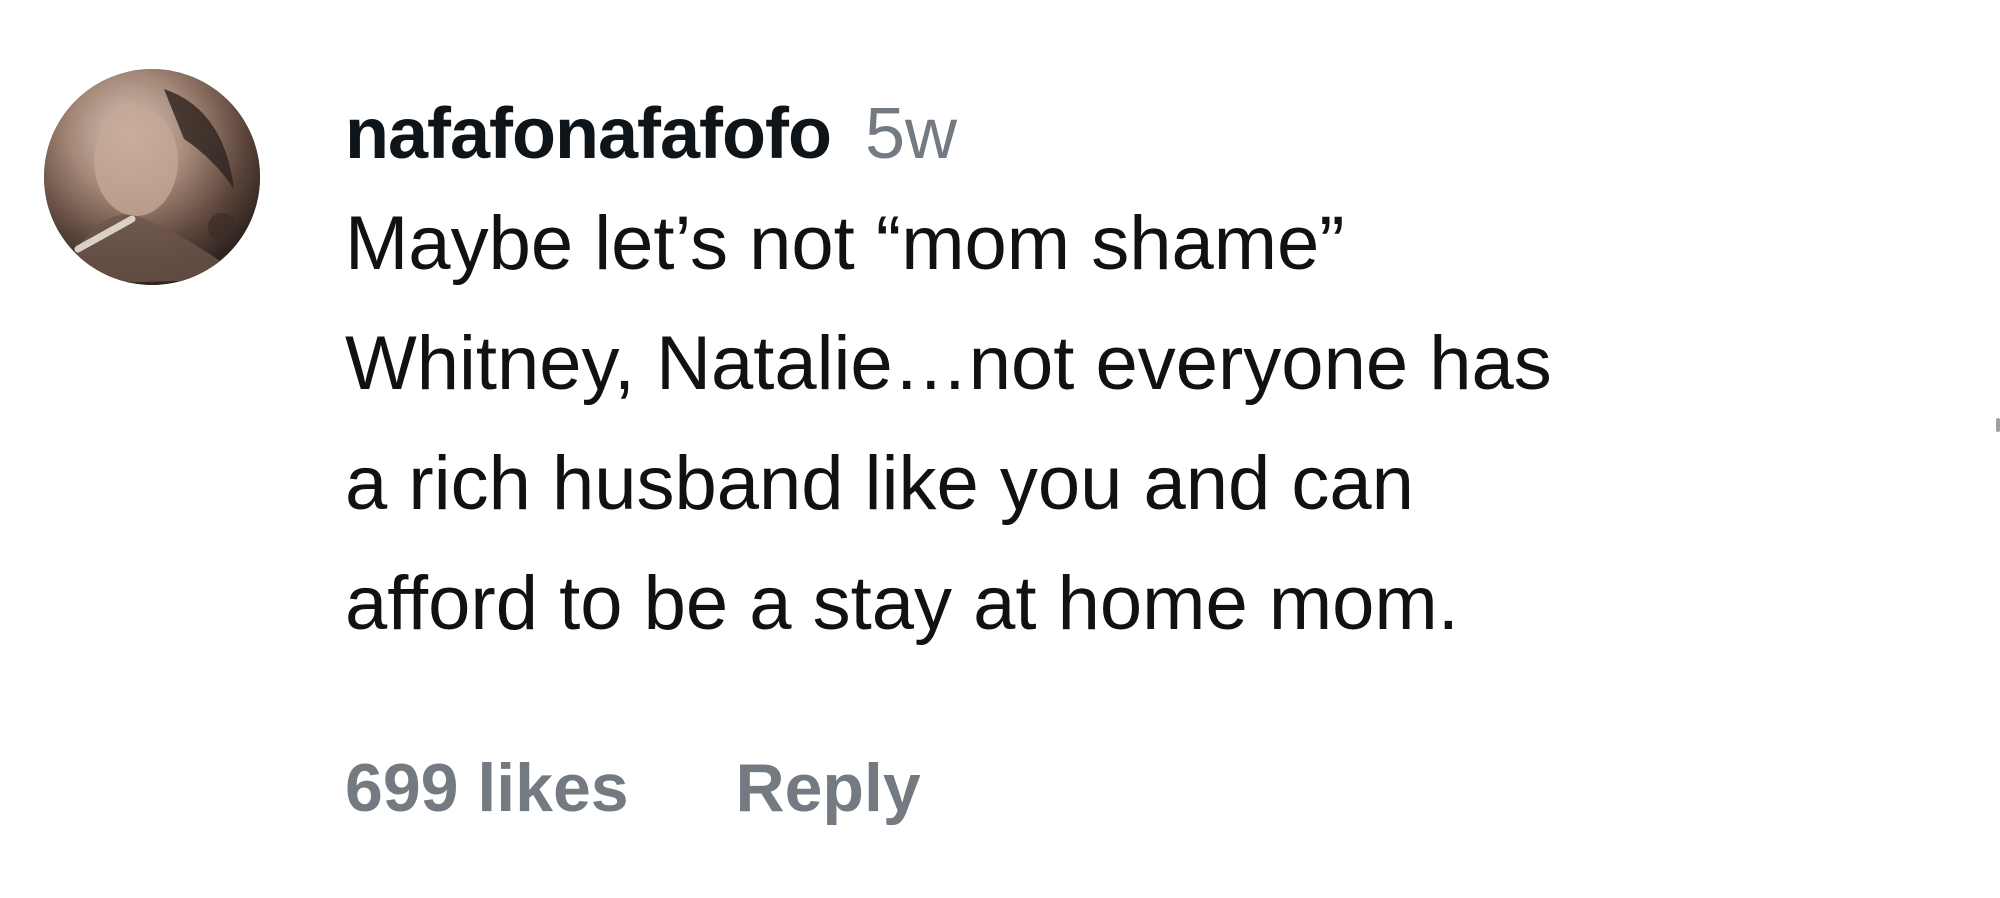 The width and height of the screenshot is (2000, 898). I want to click on comment-line: afford to be a stay at home mom., so click(902, 603).